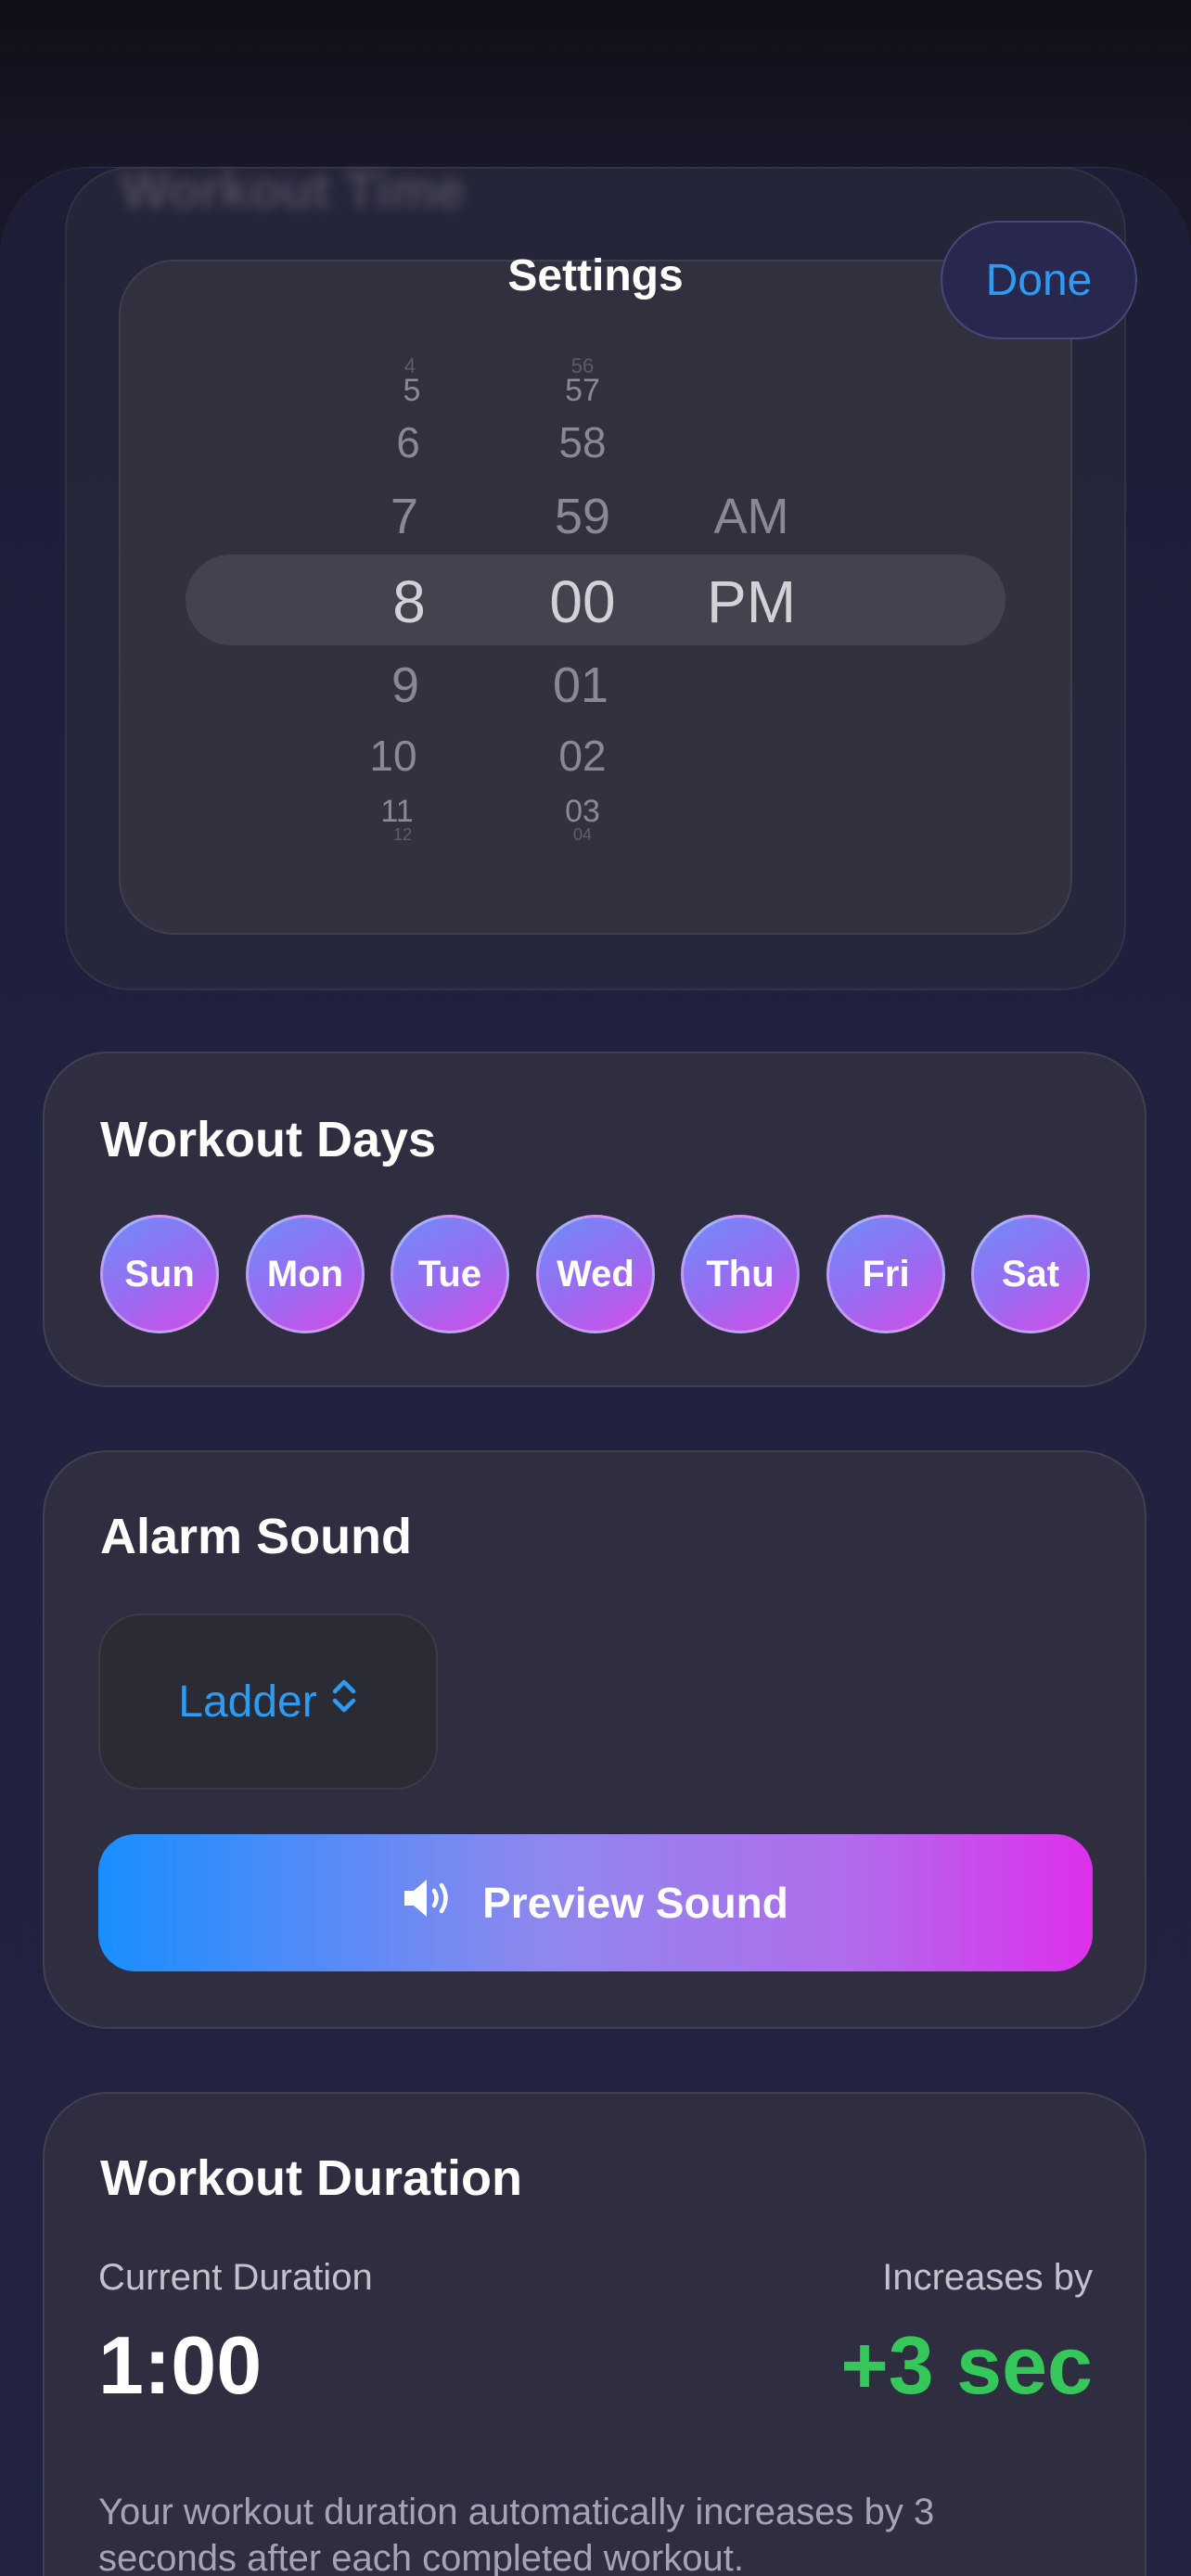 Image resolution: width=1191 pixels, height=2576 pixels. What do you see at coordinates (344, 1702) in the screenshot?
I see `chevron-up-down-icon` at bounding box center [344, 1702].